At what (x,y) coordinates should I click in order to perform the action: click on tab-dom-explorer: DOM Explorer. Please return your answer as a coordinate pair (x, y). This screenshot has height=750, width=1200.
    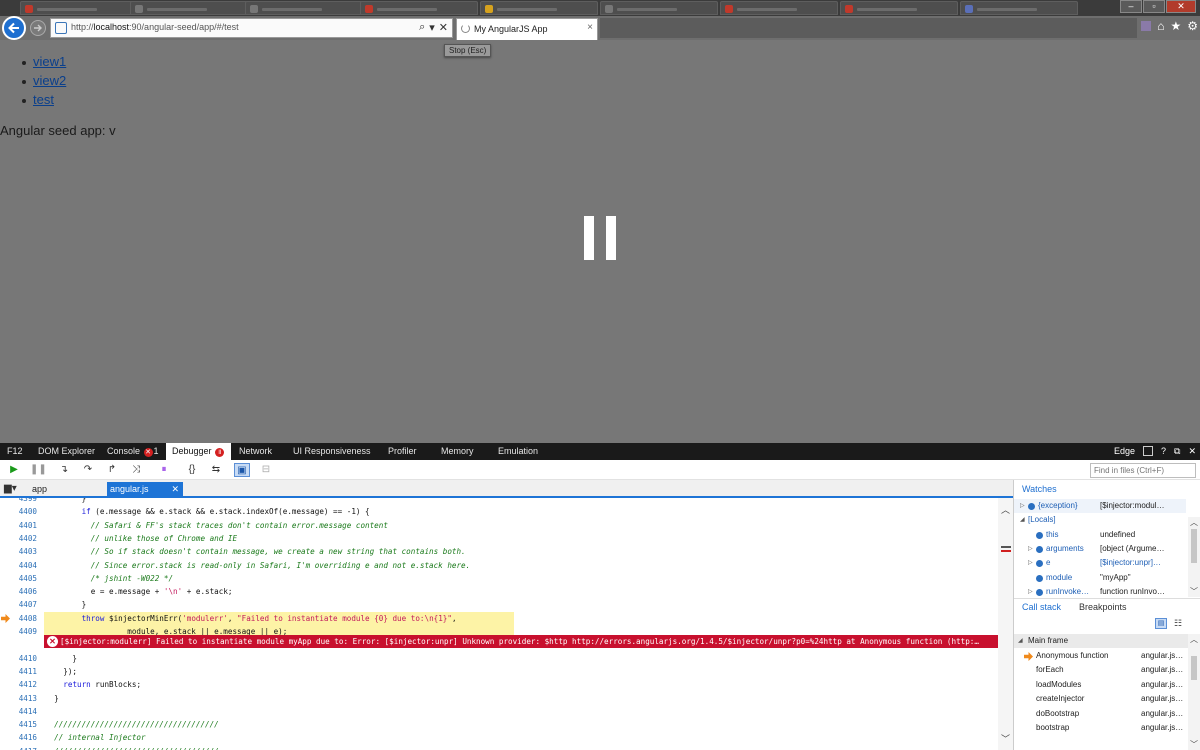
    Looking at the image, I should click on (66, 451).